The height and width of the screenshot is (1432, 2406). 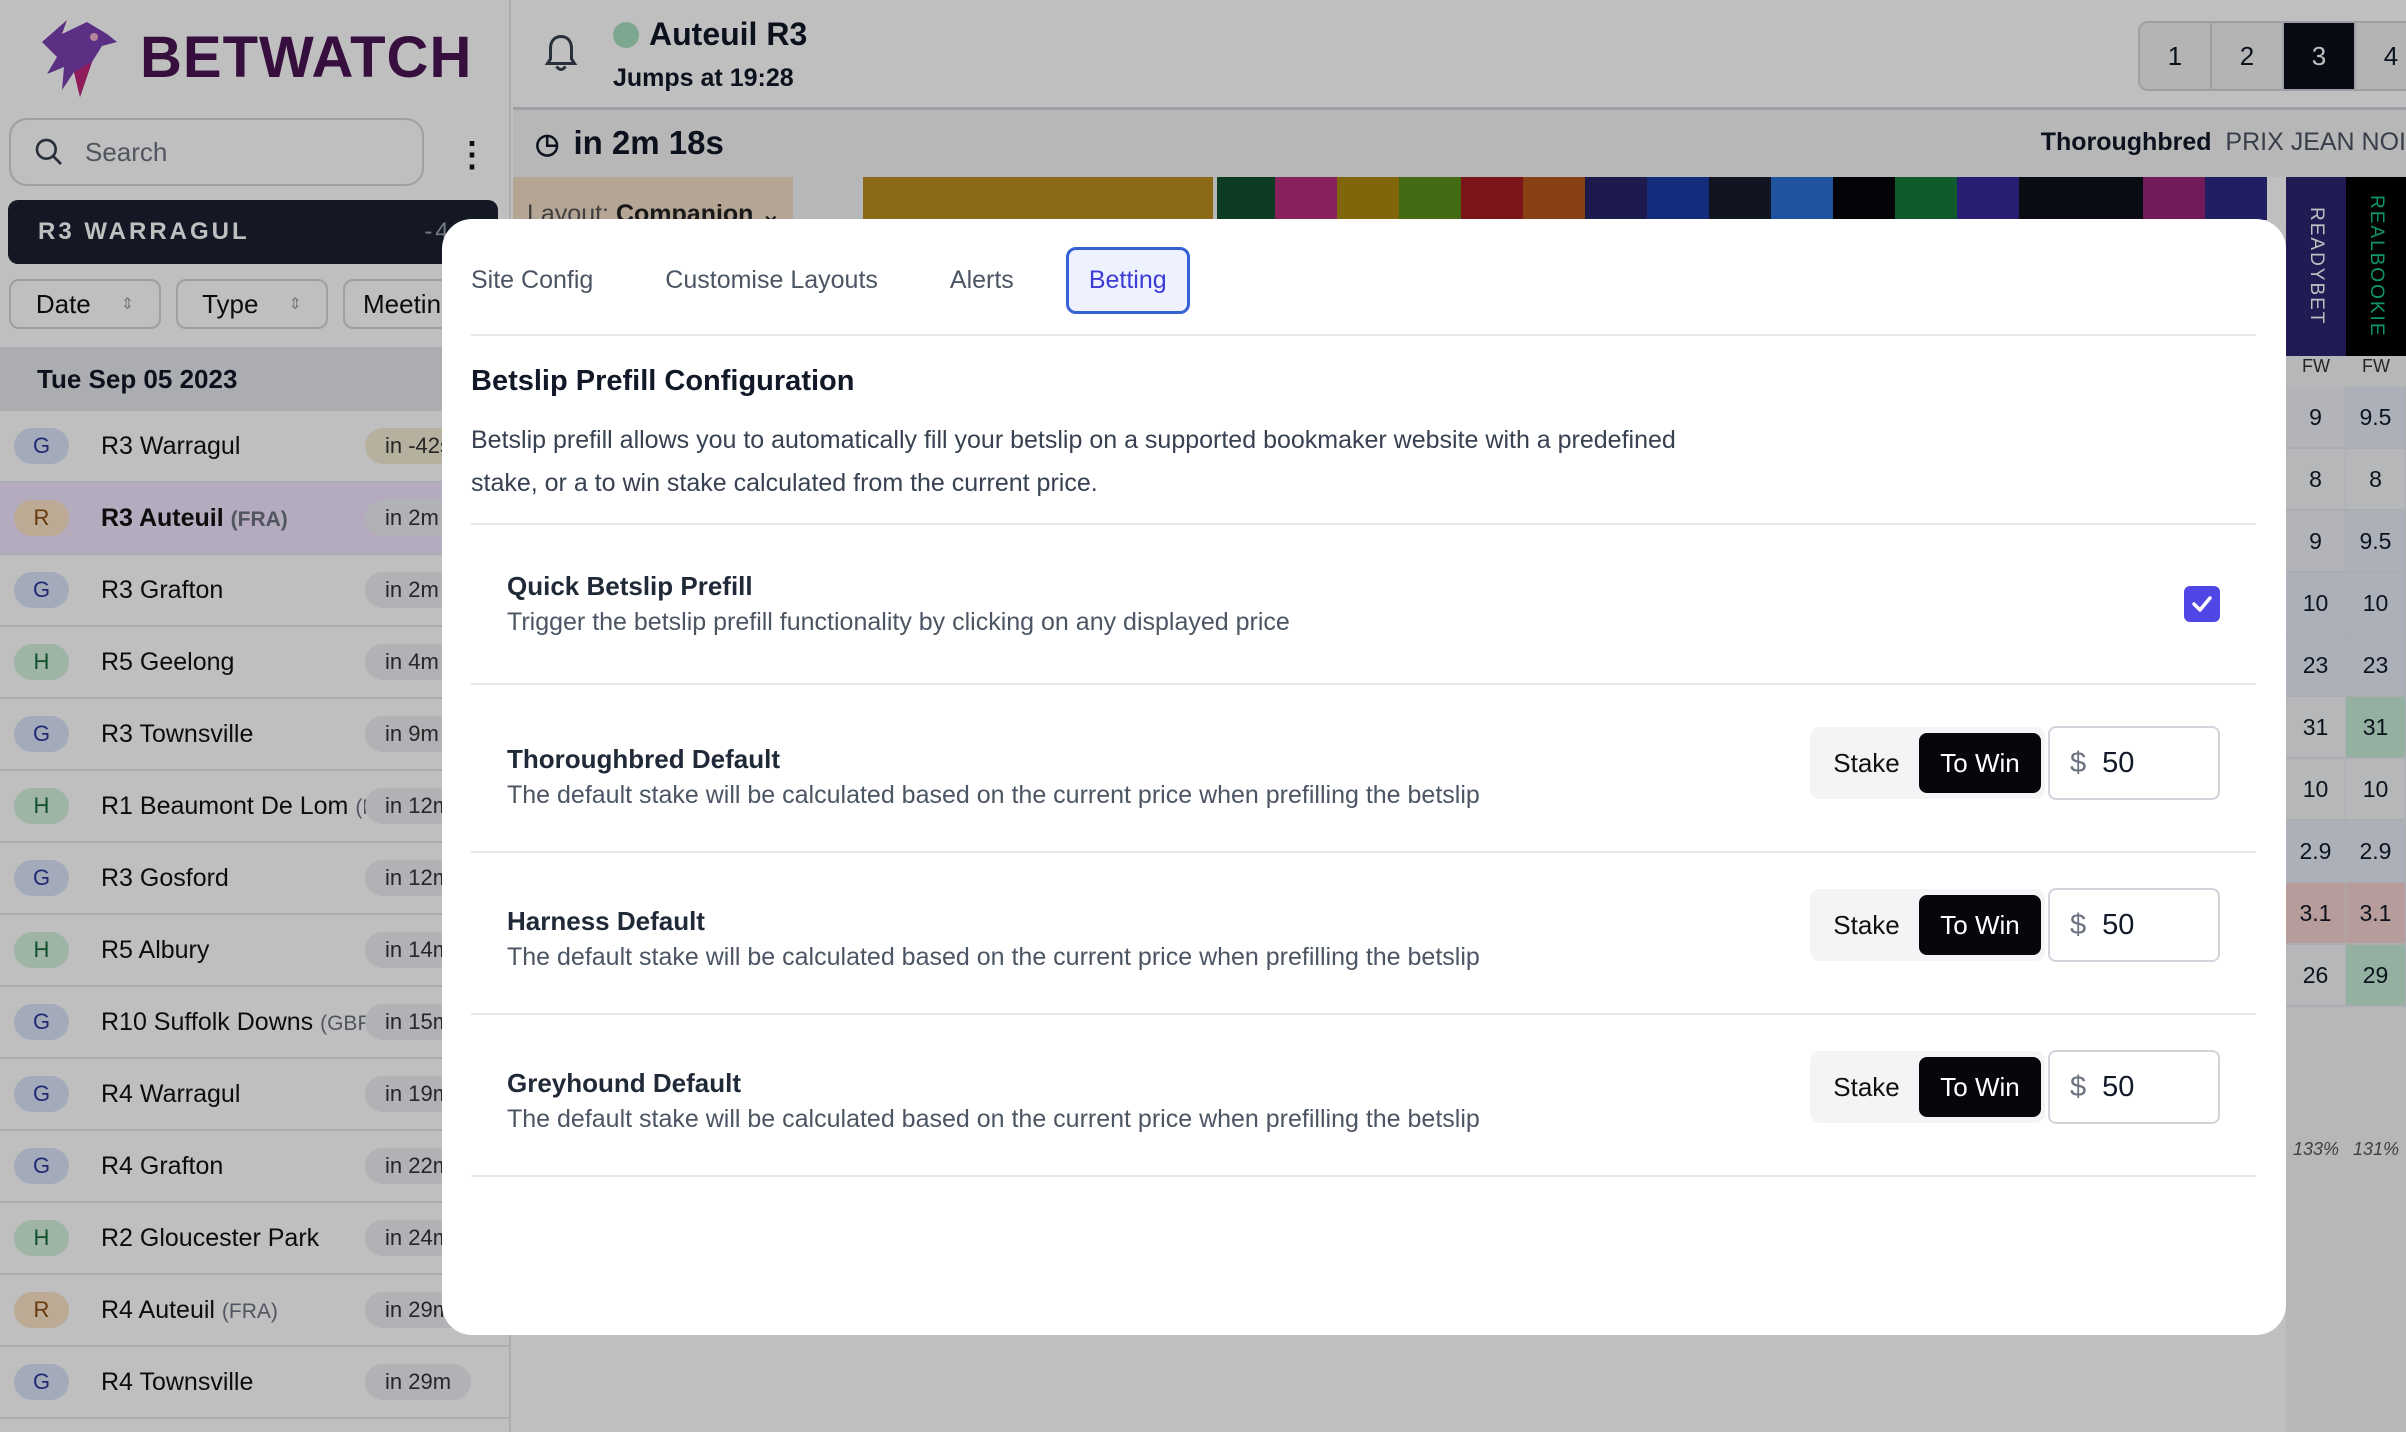 I want to click on tab-customise-layouts: Customise Layouts, so click(x=771, y=280).